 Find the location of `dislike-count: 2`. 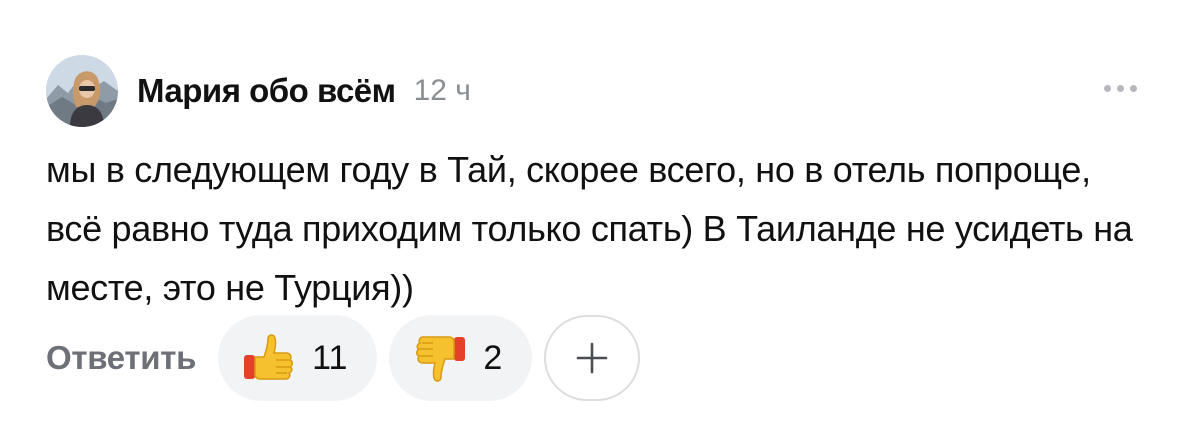

dislike-count: 2 is located at coordinates (493, 357).